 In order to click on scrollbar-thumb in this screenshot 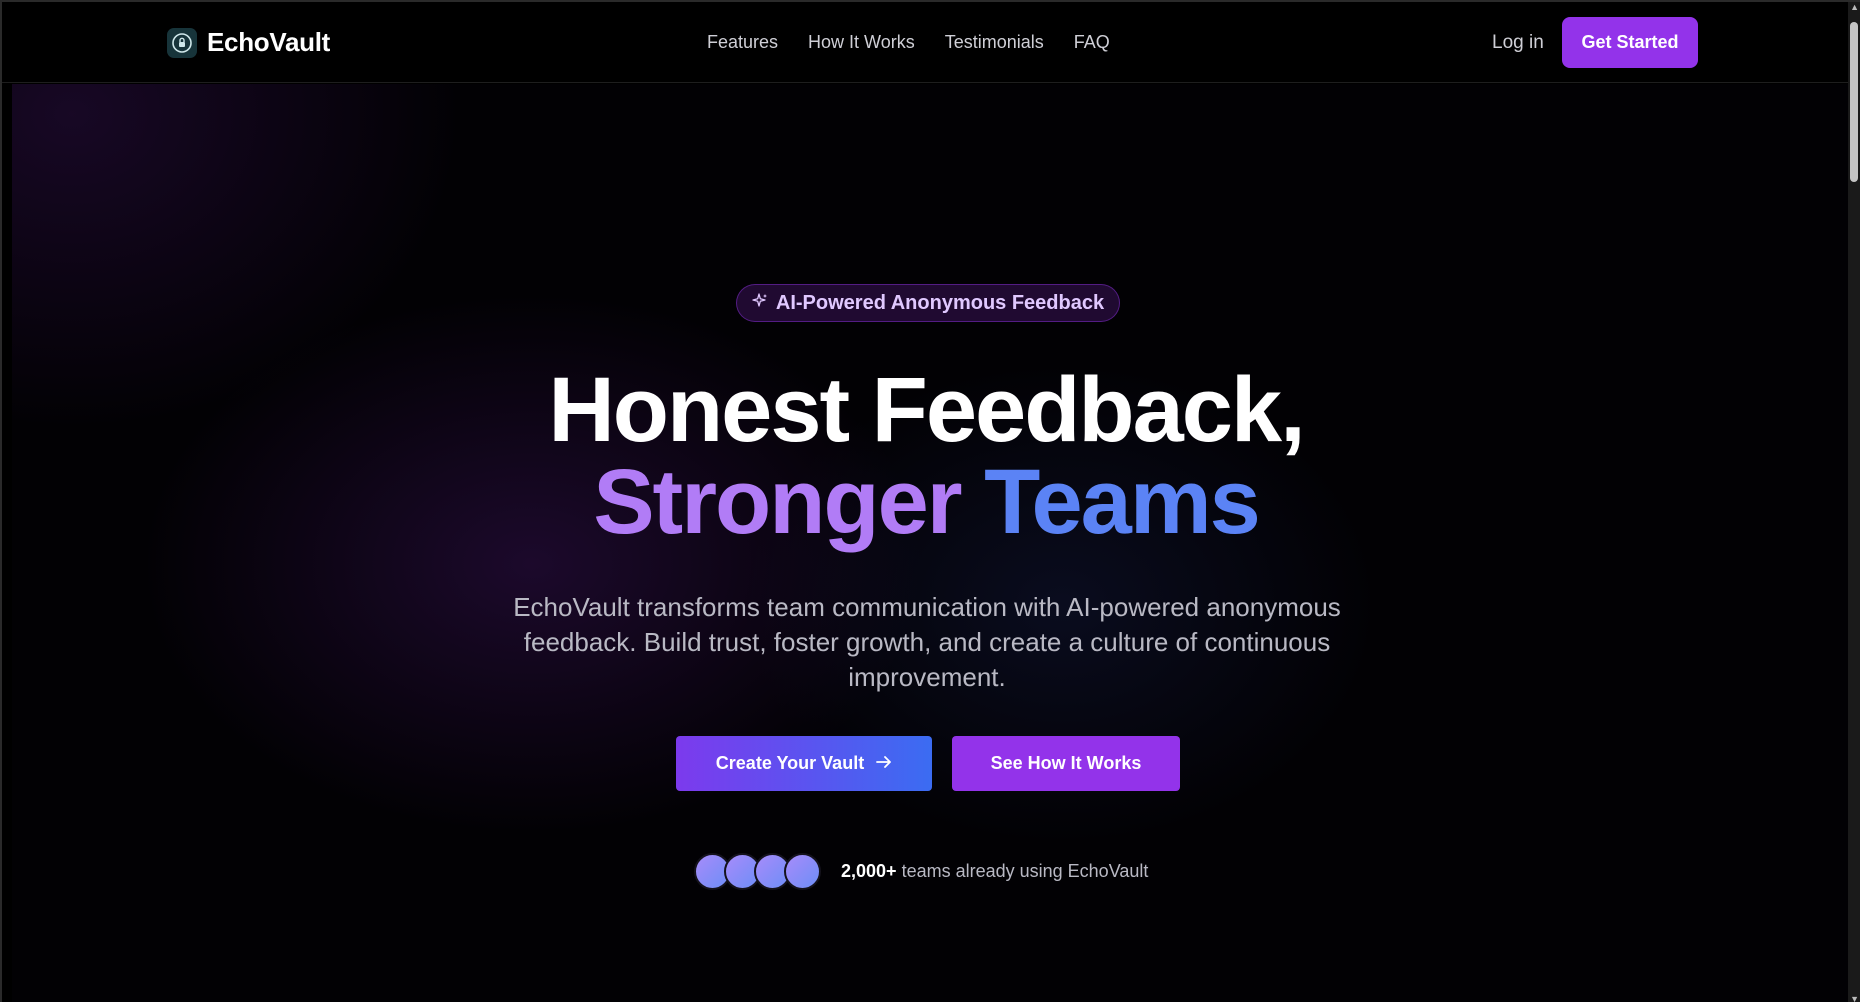, I will do `click(1854, 102)`.